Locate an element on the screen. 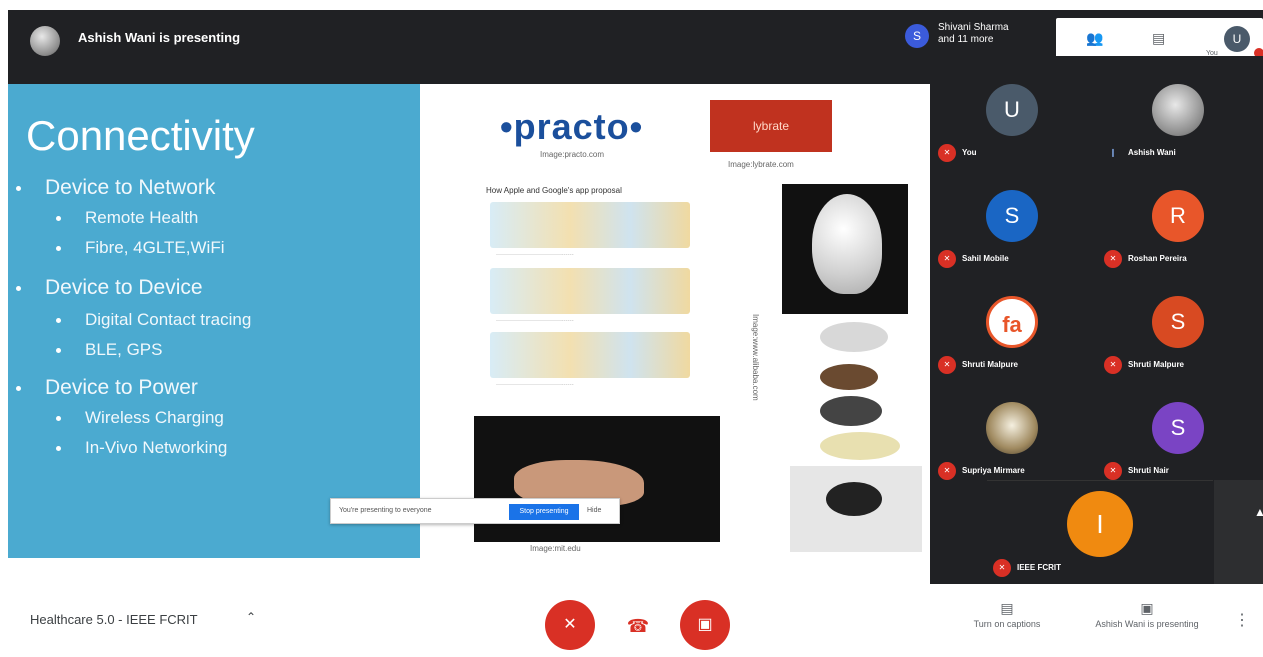 The height and width of the screenshot is (657, 1263). toast-text: You're presenting to everyone is located at coordinates (385, 510).